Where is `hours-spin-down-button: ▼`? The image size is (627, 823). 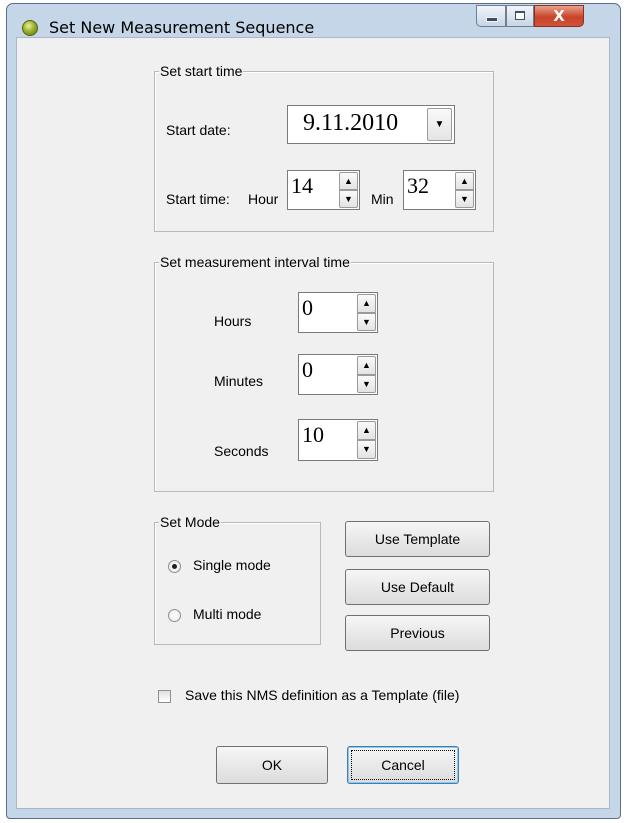
hours-spin-down-button: ▼ is located at coordinates (366, 321).